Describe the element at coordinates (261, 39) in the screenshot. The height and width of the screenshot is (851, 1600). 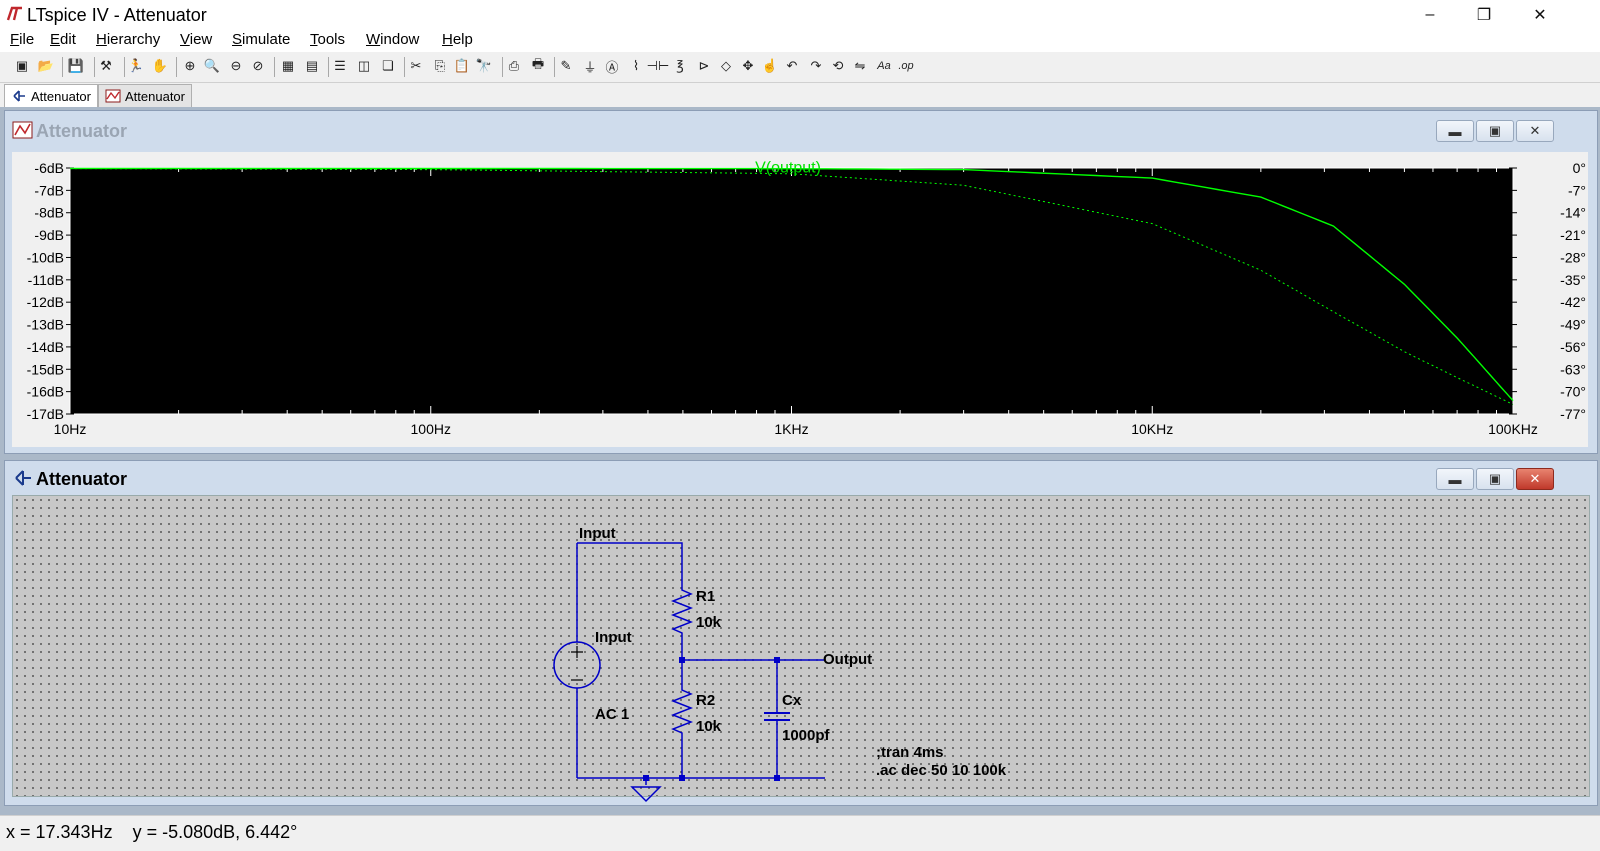
I see `menu-simulate: Simulate` at that location.